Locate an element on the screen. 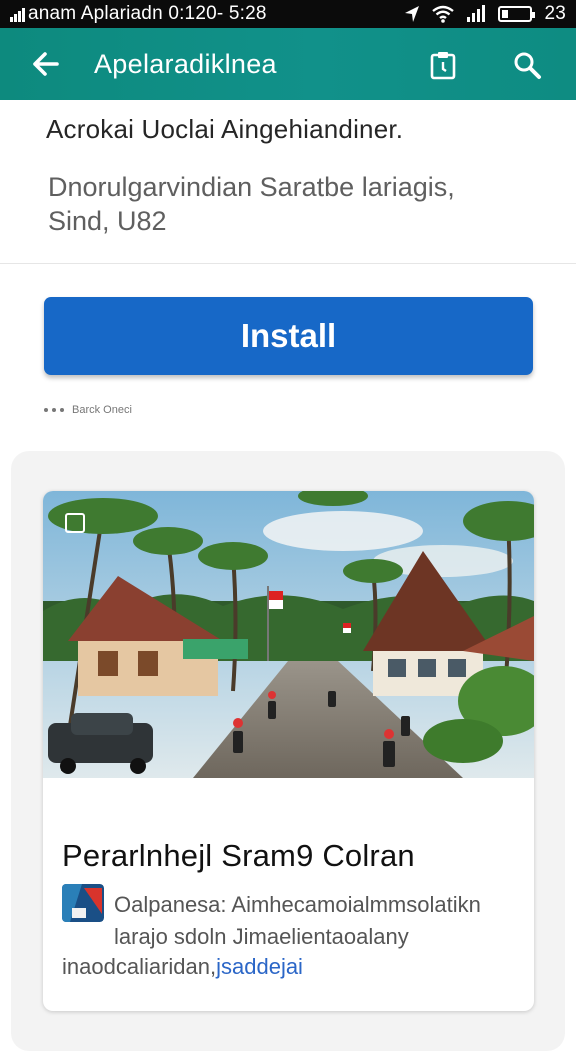 This screenshot has height=1051, width=576. card-desc-line: Oalpanesa: Aimhecamoialmmsolatikn is located at coordinates (297, 904).